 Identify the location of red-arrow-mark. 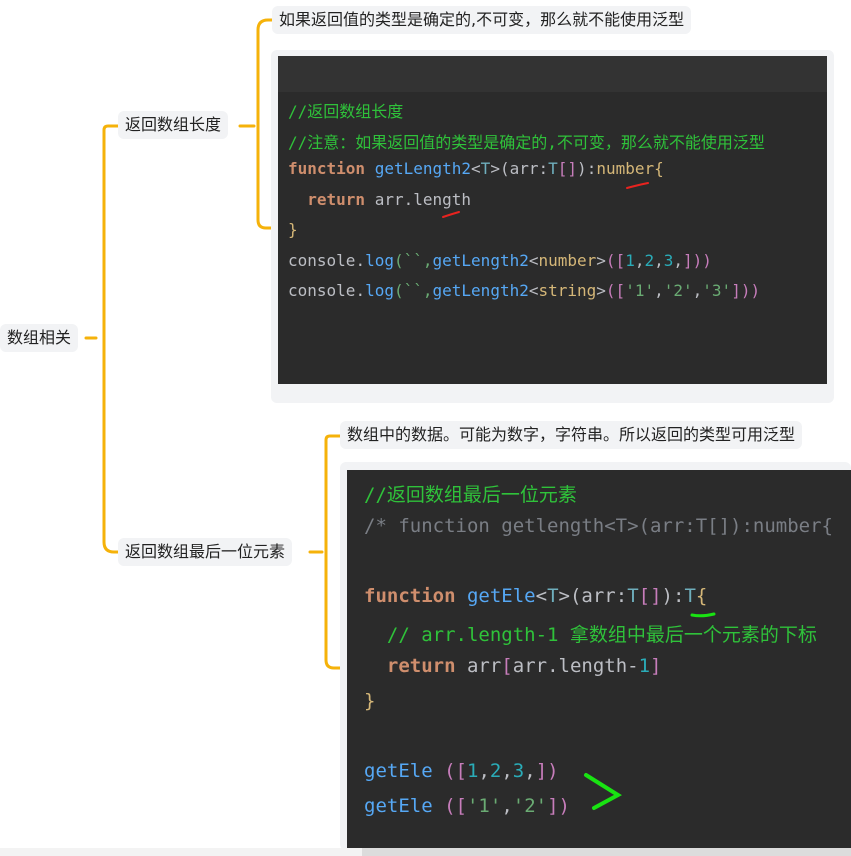
(451, 214).